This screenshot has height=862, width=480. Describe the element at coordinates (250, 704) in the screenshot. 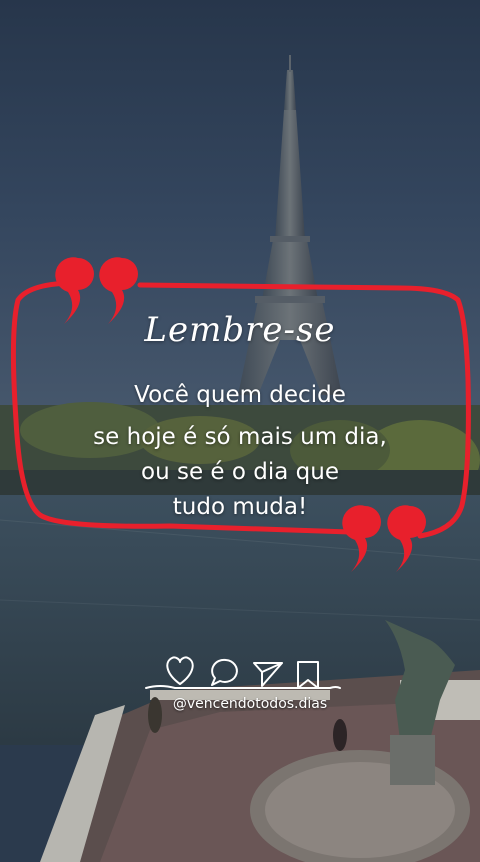

I see `instagram-handle: @vencendotodos.dias` at that location.